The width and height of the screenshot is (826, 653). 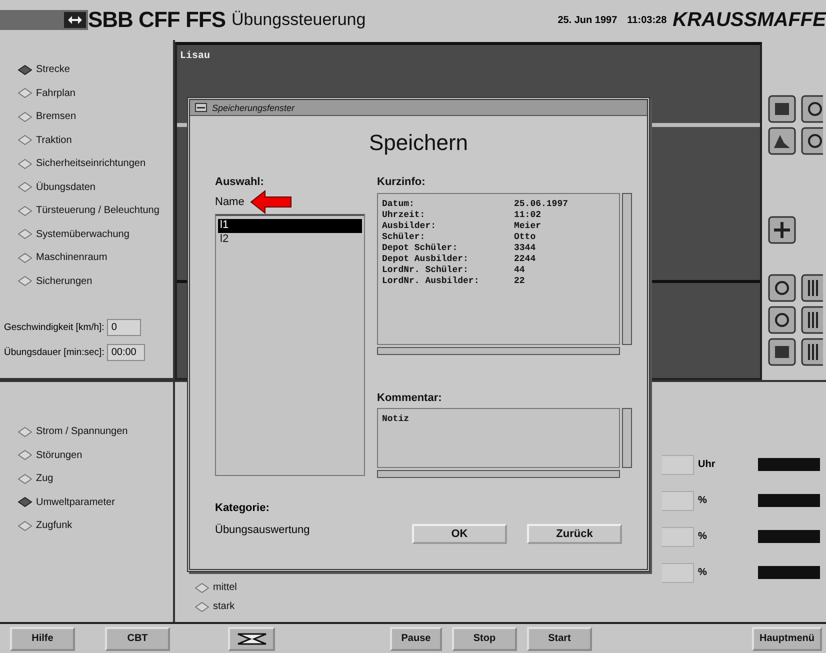 What do you see at coordinates (59, 455) in the screenshot?
I see `radio-label: Störungen` at bounding box center [59, 455].